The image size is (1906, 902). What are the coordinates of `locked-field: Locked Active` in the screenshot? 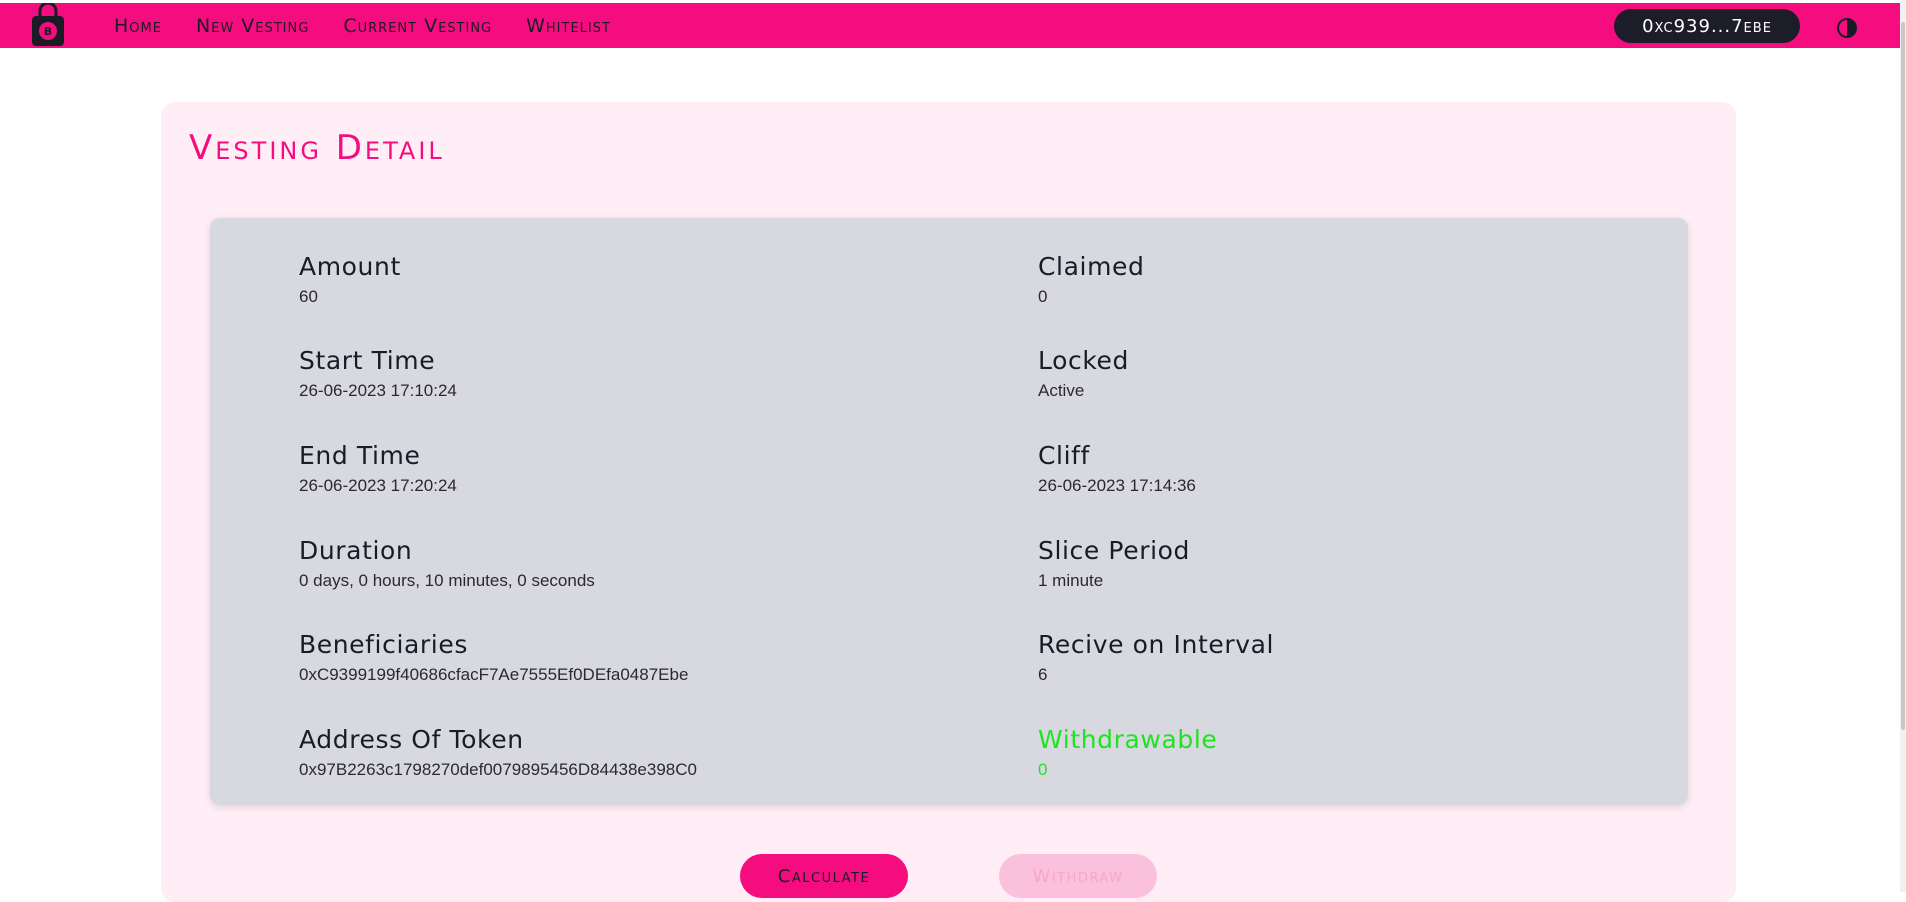 It's located at (1083, 373).